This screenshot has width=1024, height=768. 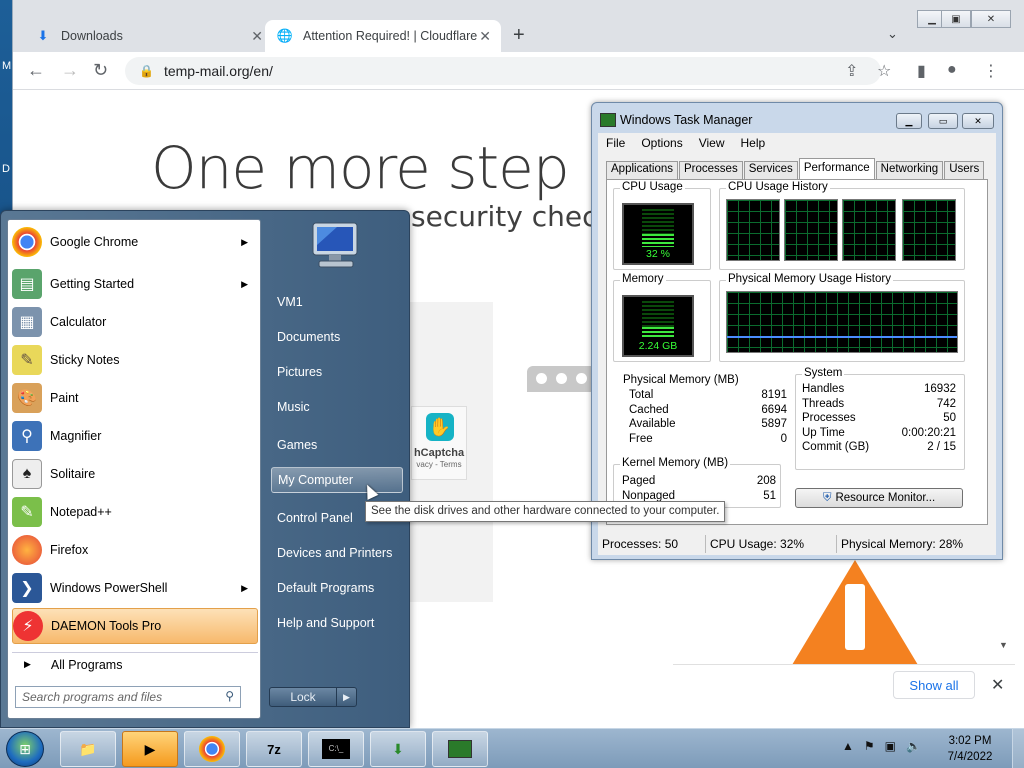 I want to click on program-powershell: ❯ Windows PowerShell ▶, so click(x=135, y=588).